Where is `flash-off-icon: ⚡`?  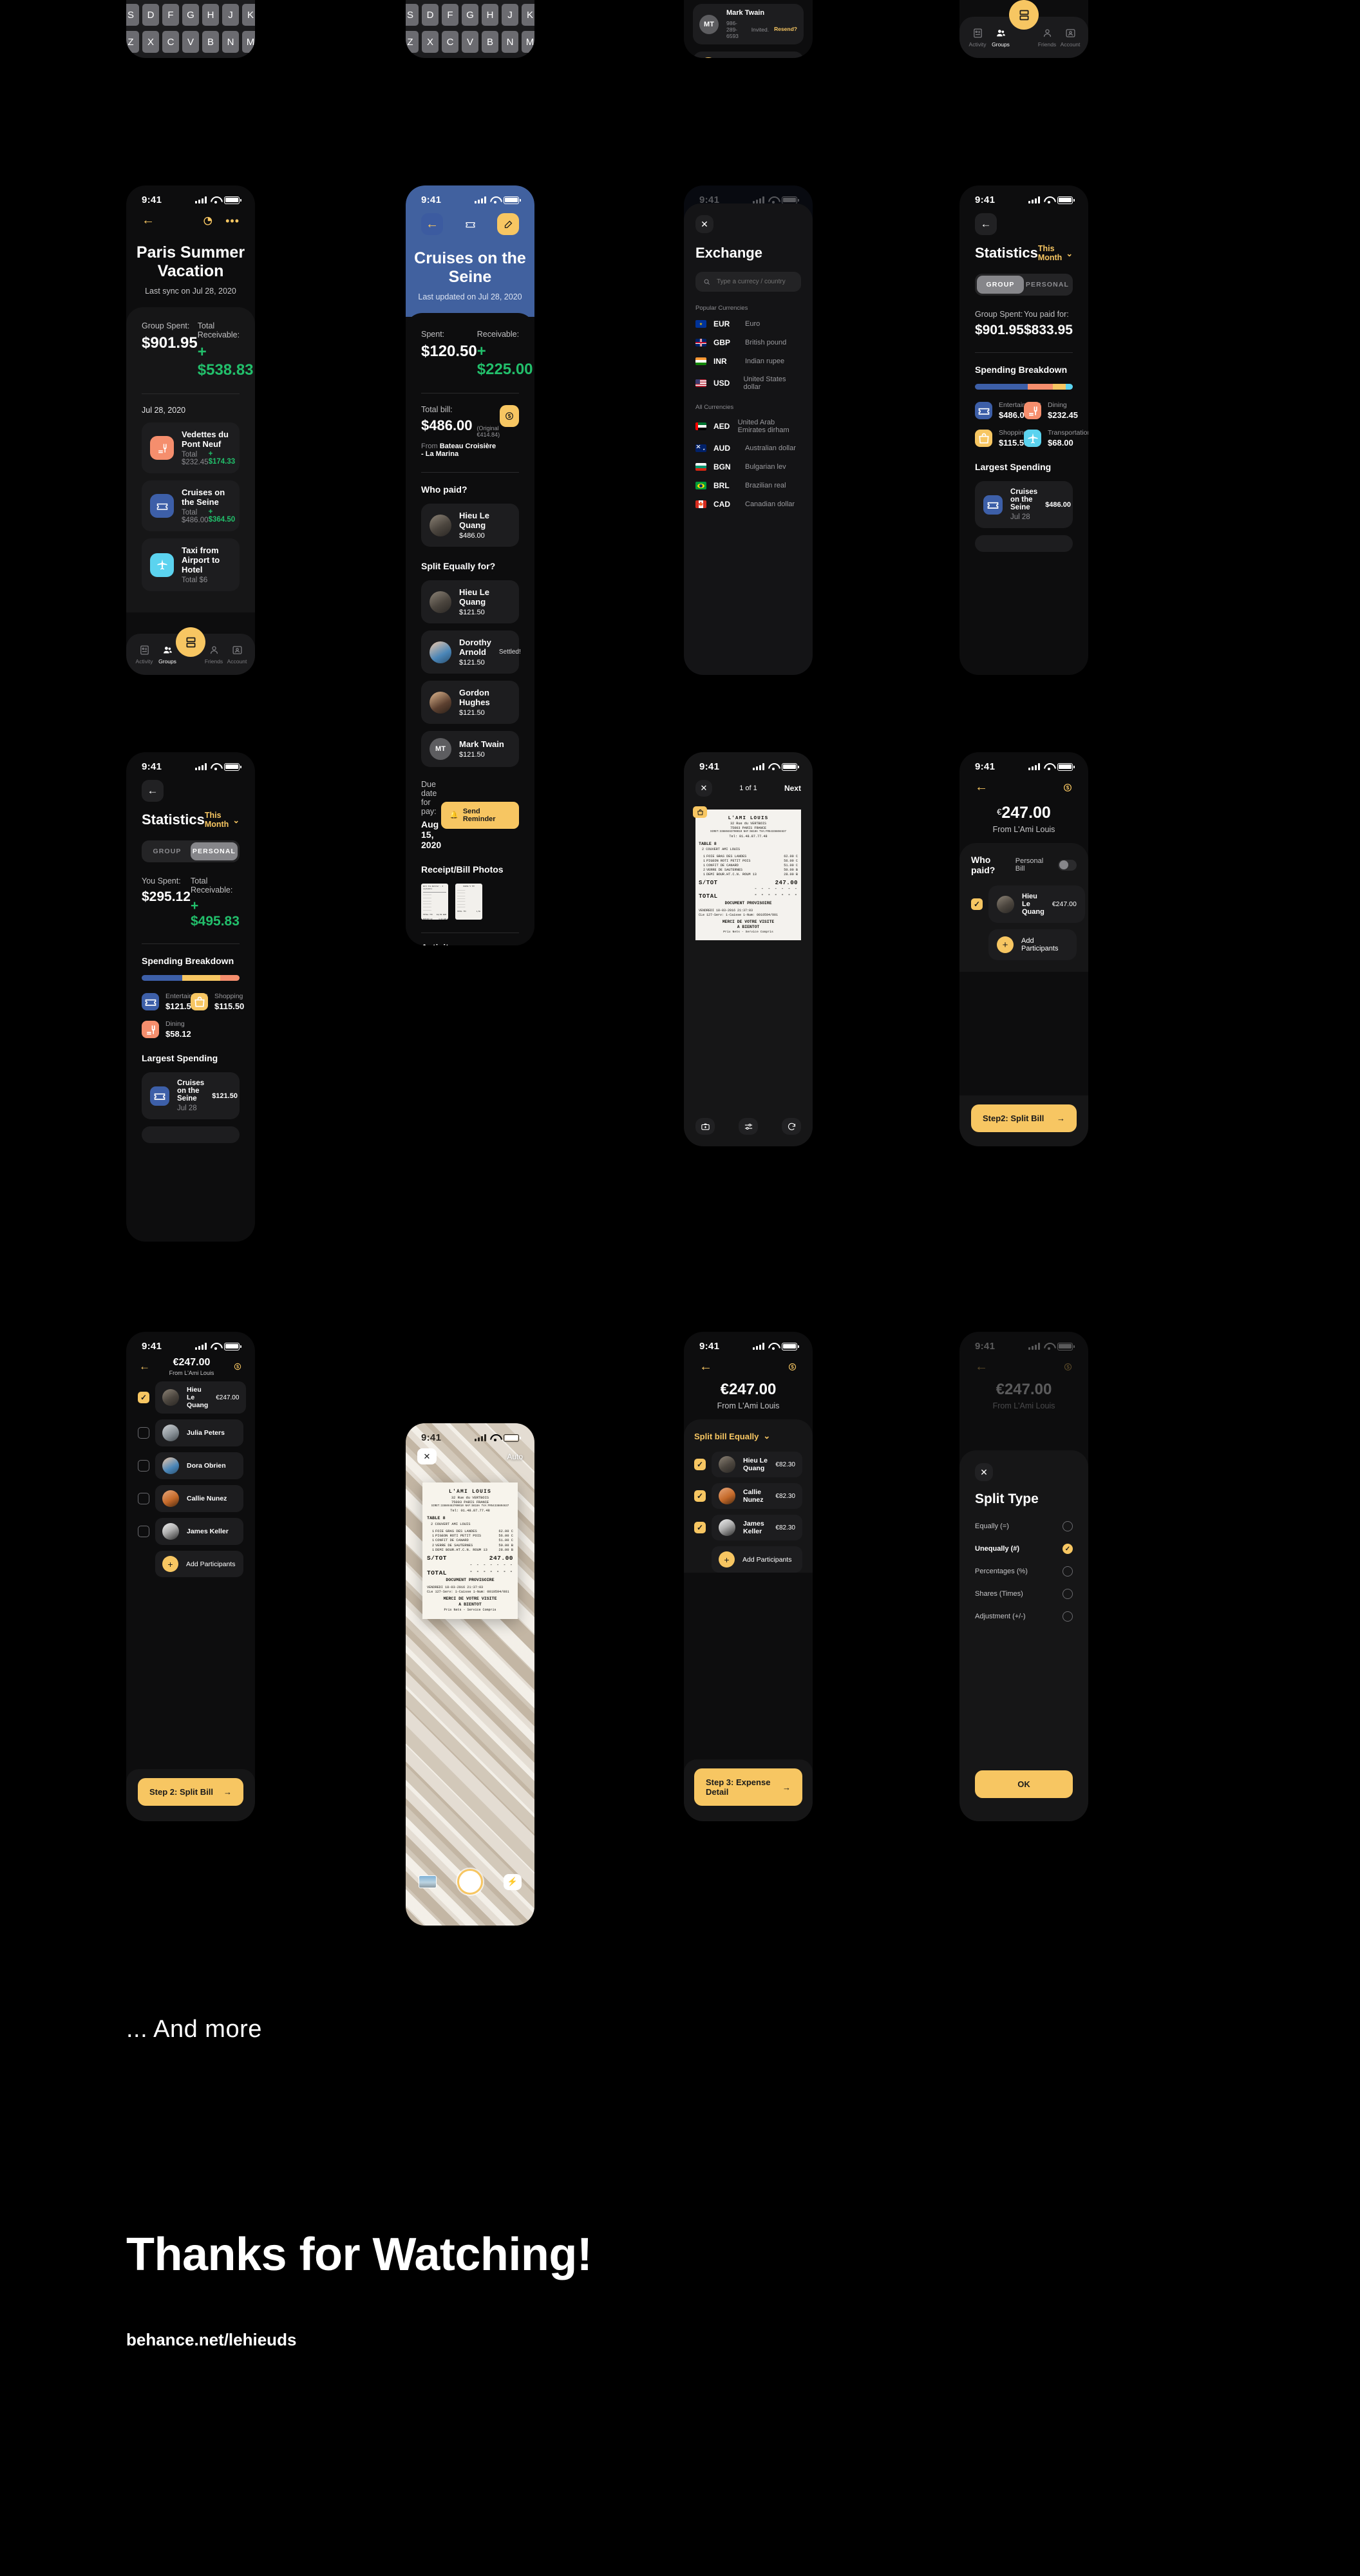 flash-off-icon: ⚡ is located at coordinates (513, 1882).